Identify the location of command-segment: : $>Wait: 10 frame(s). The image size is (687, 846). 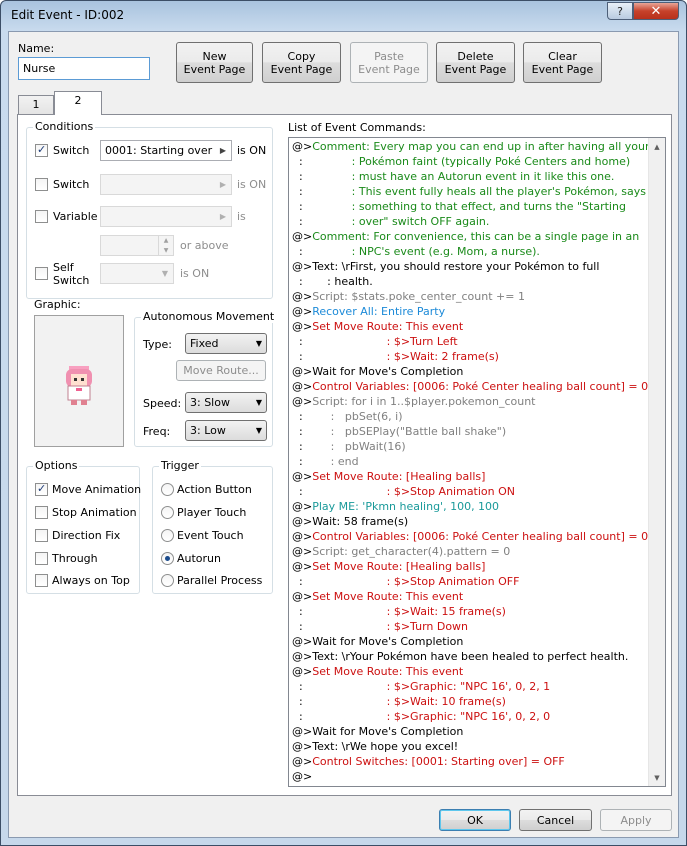
(446, 701).